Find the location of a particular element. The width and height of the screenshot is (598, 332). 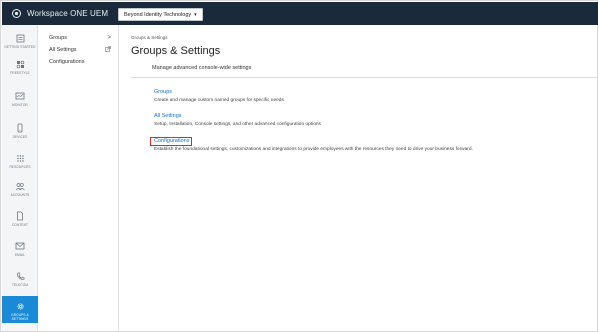

organization-group-selector: Beyond Identity Technology ▾ is located at coordinates (160, 14).